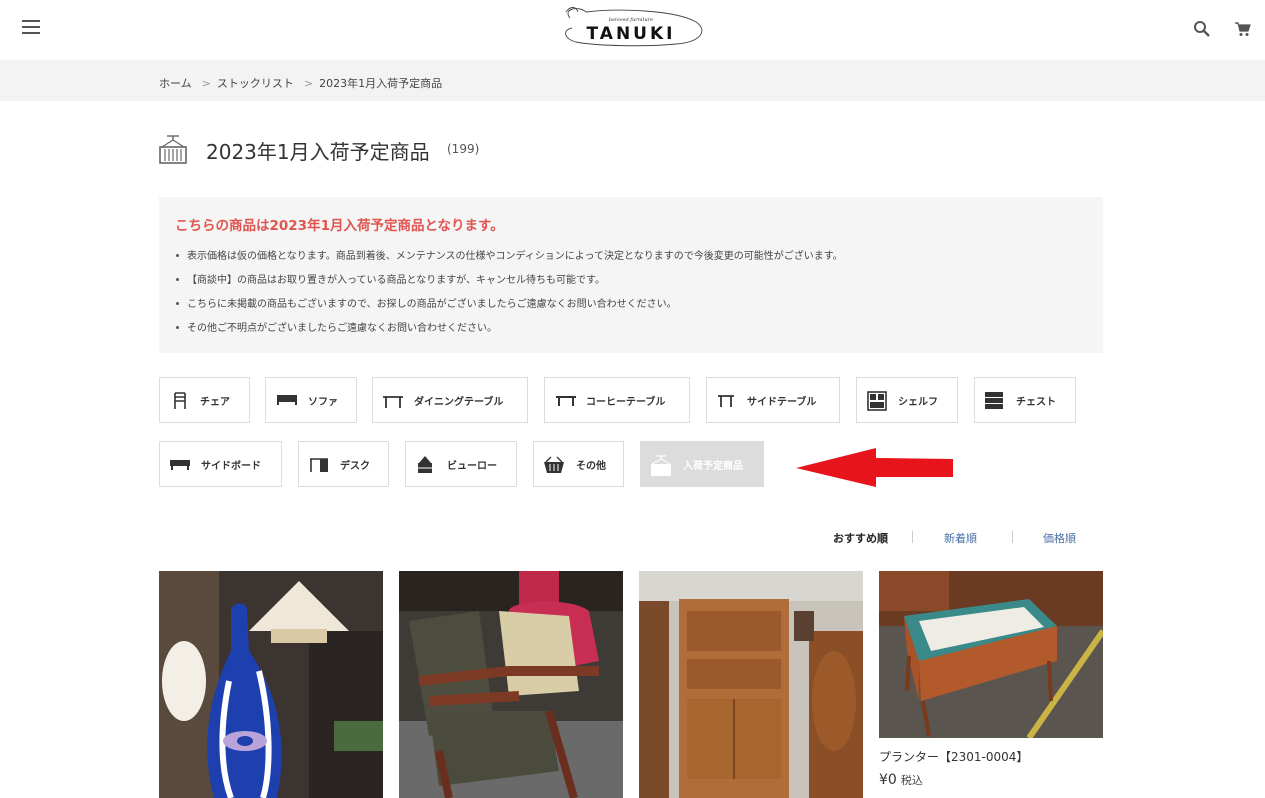 The image size is (1265, 798). What do you see at coordinates (425, 464) in the screenshot?
I see `bureau-icon` at bounding box center [425, 464].